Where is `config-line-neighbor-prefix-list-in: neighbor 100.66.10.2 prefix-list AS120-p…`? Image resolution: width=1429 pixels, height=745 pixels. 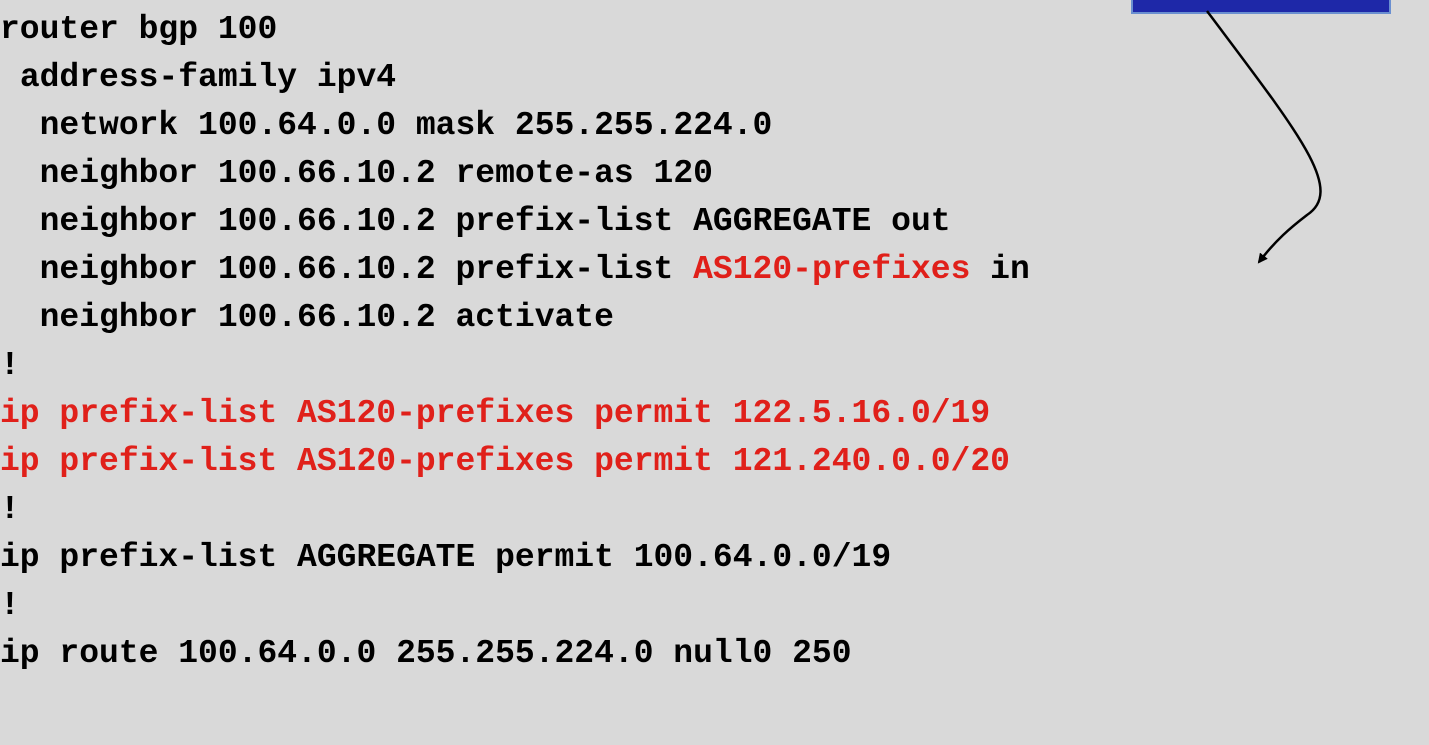 config-line-neighbor-prefix-list-in: neighbor 100.66.10.2 prefix-list AS120-p… is located at coordinates (534, 269).